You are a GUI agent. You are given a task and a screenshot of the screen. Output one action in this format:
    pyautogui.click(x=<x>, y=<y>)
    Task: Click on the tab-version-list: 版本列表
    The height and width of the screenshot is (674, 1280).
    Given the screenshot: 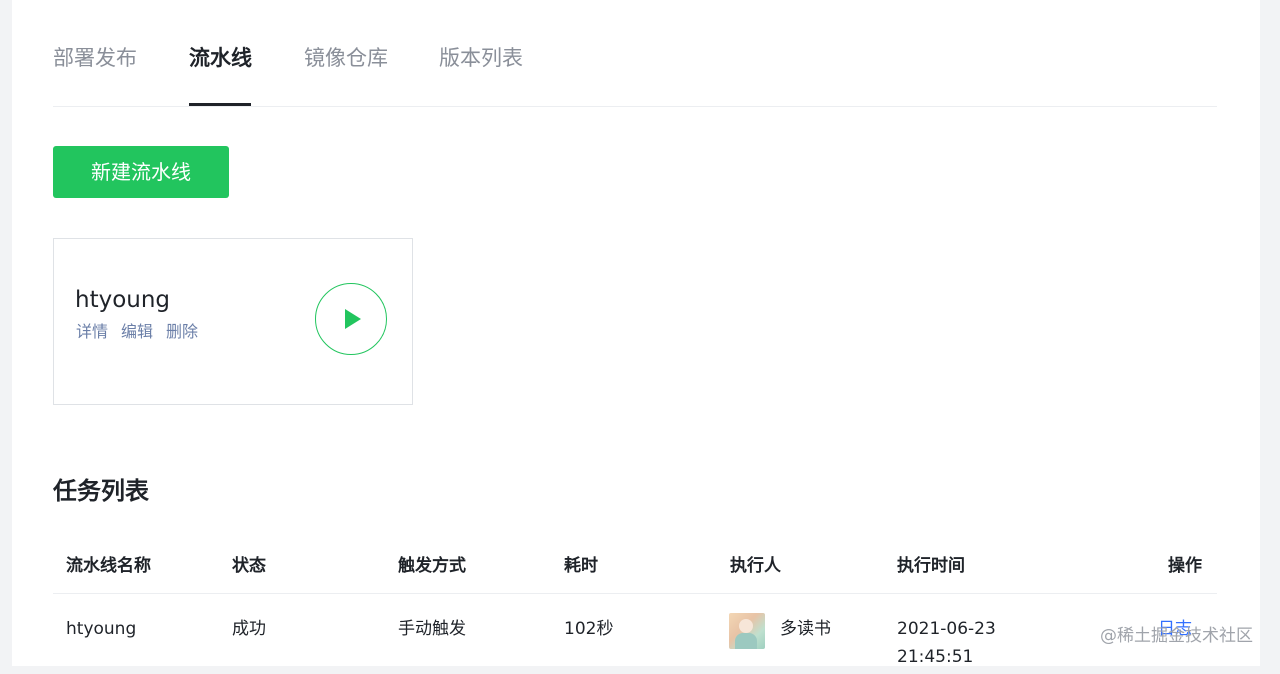 What is the action you would take?
    pyautogui.click(x=481, y=58)
    